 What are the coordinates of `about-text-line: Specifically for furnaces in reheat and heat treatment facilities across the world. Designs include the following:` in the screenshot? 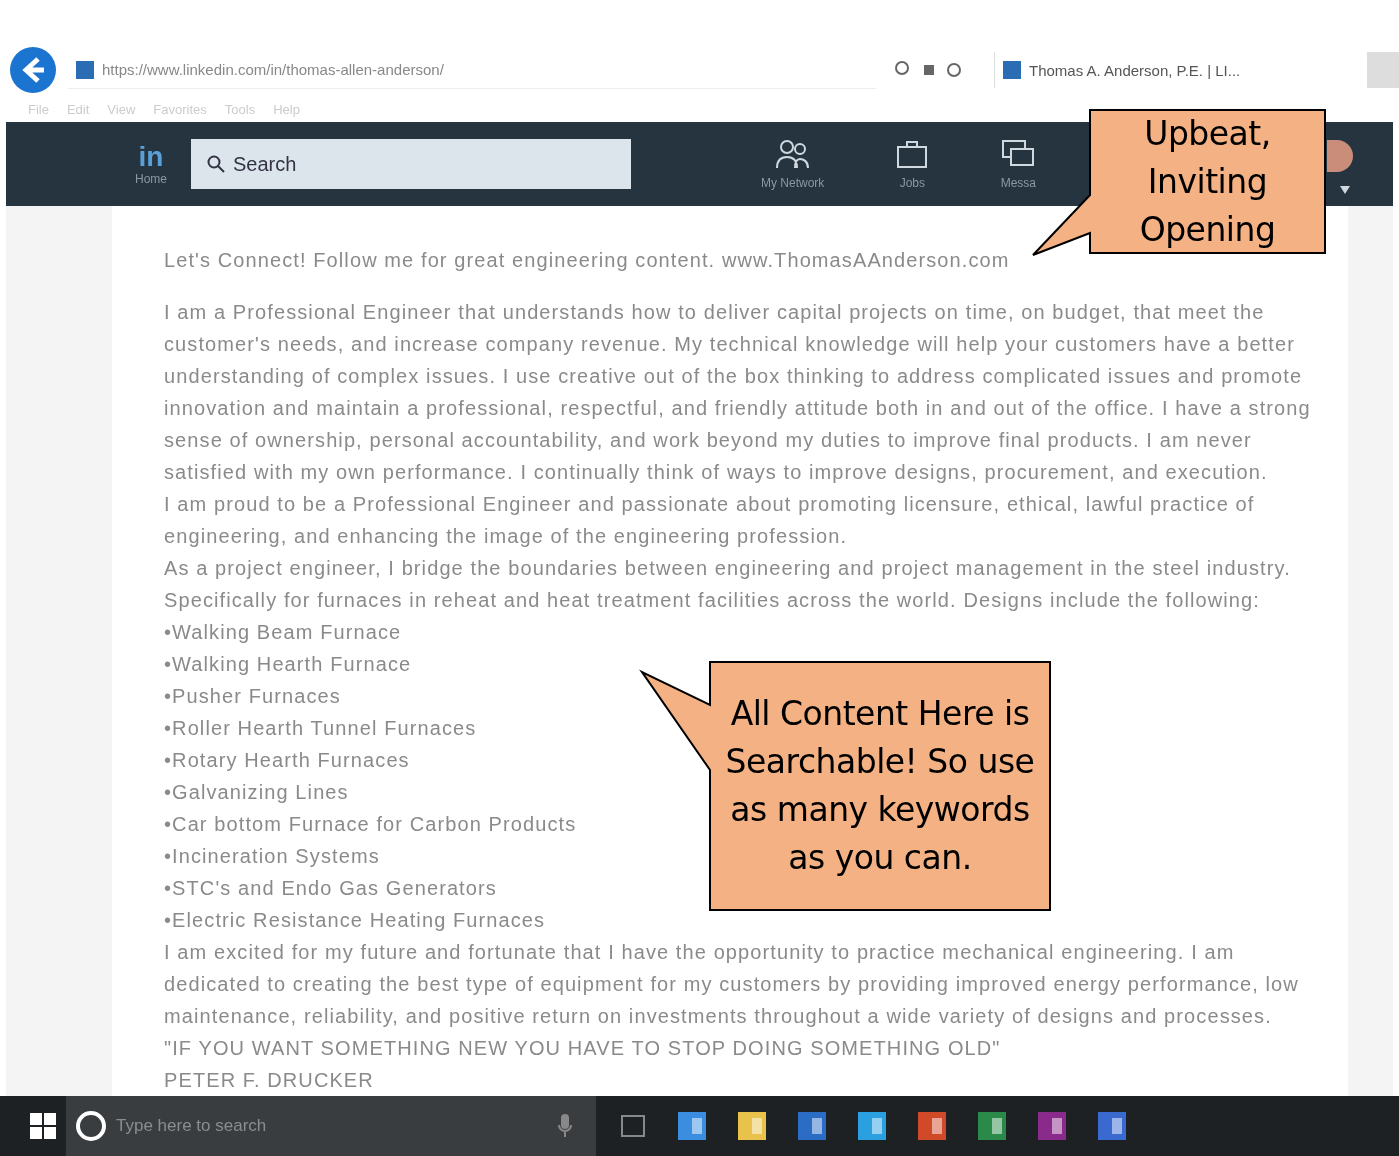 It's located at (712, 600).